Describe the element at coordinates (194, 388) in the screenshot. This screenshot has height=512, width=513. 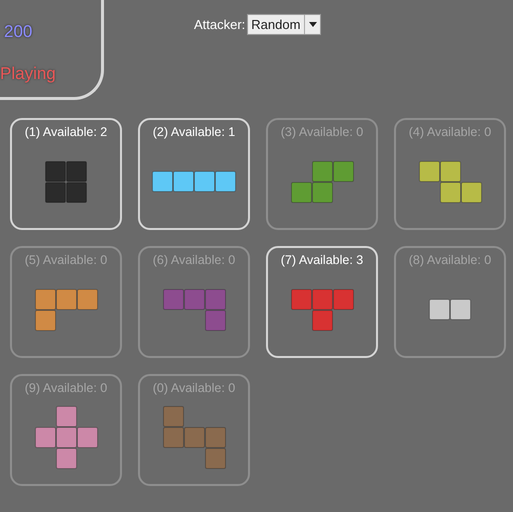
I see `availability-label: (0) Available: 0` at that location.